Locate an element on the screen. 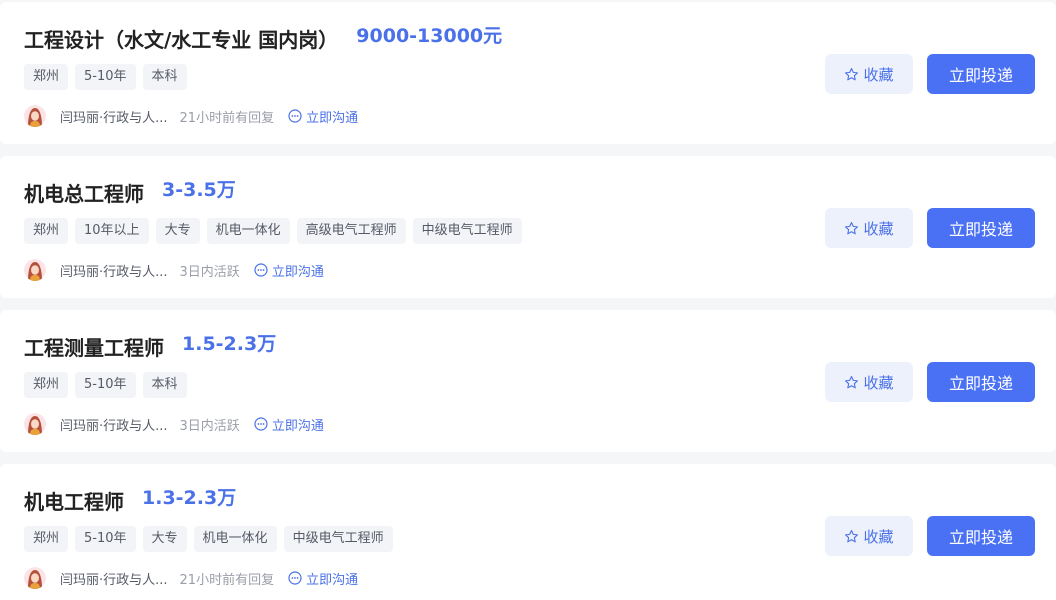 Image resolution: width=1056 pixels, height=600 pixels. job-title: 机电总工程师 is located at coordinates (84, 192).